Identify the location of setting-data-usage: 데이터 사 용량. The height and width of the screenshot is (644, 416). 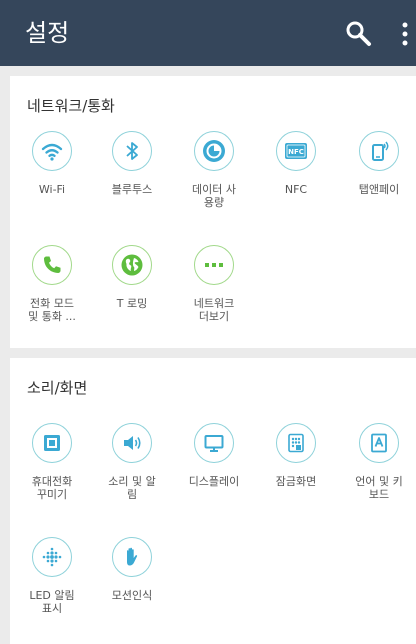
(214, 170).